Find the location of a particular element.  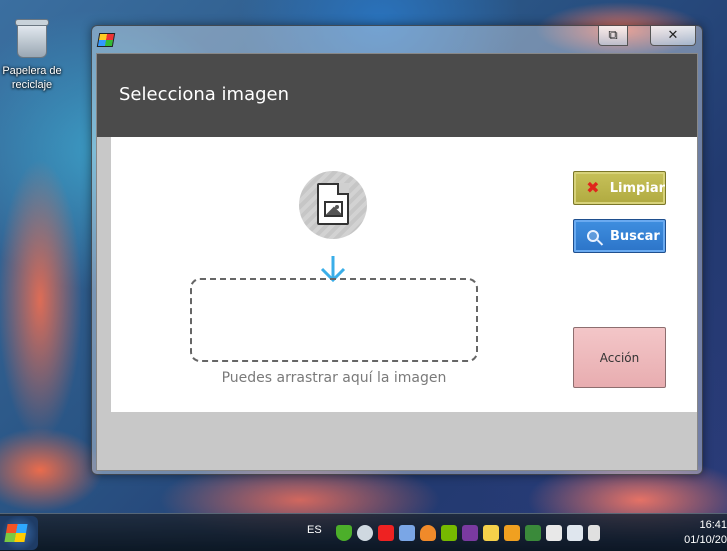

action-button: Acción is located at coordinates (619, 357).